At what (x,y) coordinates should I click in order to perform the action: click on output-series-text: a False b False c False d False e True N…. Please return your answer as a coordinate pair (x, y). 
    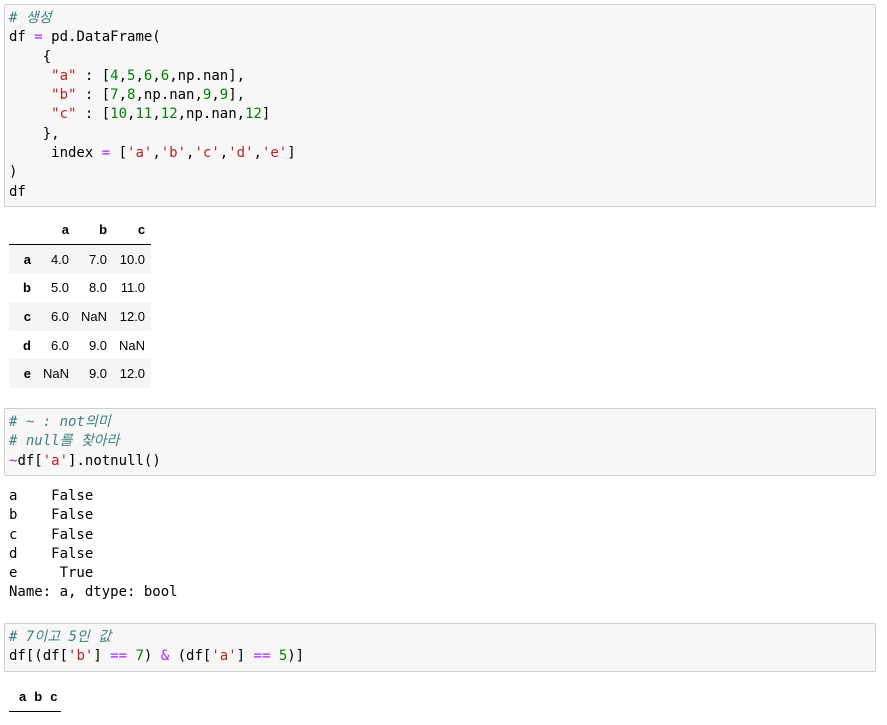
    Looking at the image, I should click on (93, 545).